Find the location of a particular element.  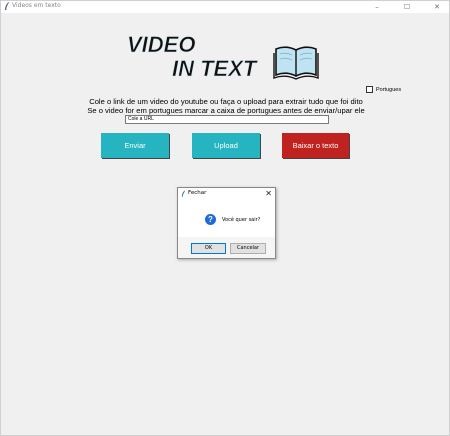

portuguese-checkbox-label: Portugues is located at coordinates (389, 89).